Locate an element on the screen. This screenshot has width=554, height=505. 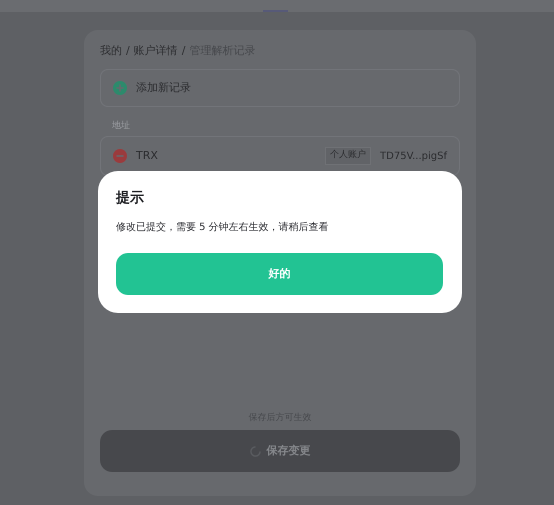
record-name: TRX is located at coordinates (147, 156).